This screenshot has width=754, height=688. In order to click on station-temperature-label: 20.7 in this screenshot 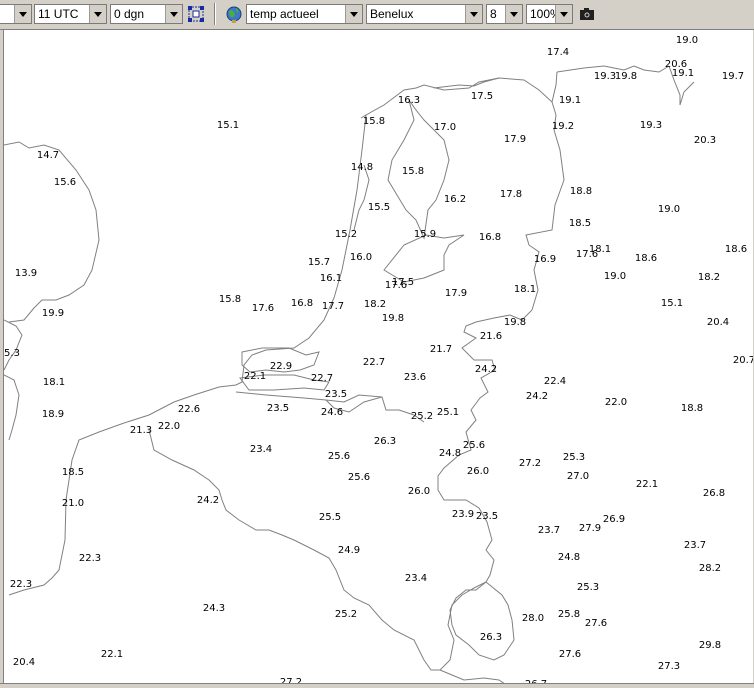, I will do `click(743, 360)`.